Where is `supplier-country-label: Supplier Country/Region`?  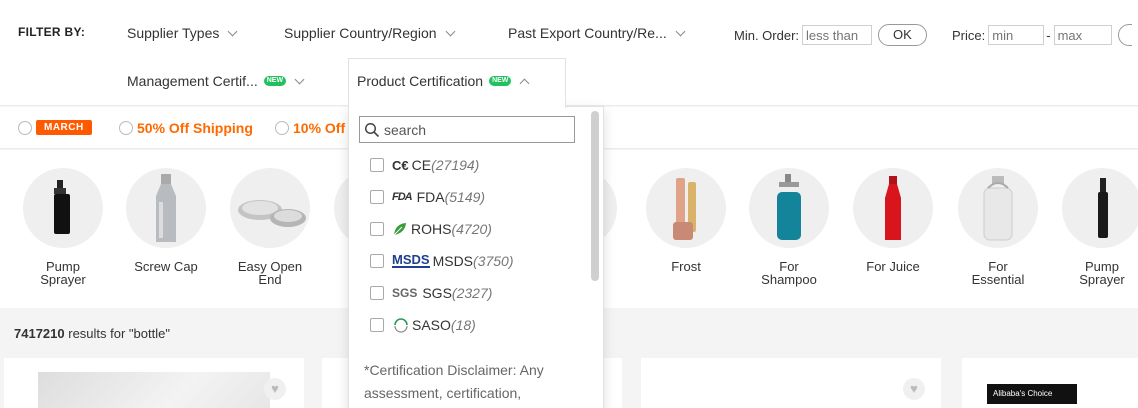
supplier-country-label: Supplier Country/Region is located at coordinates (360, 33).